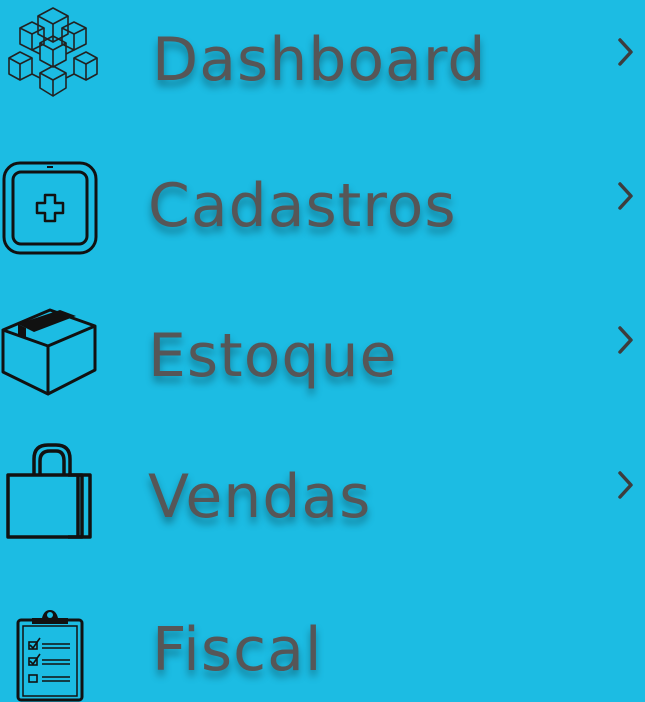 This screenshot has width=645, height=702. Describe the element at coordinates (273, 356) in the screenshot. I see `sidebar-item-label: Estoque` at that location.